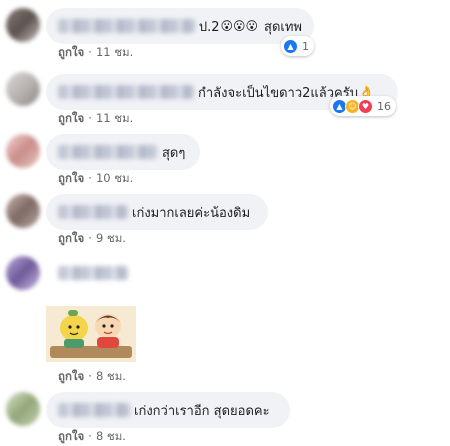  Describe the element at coordinates (365, 106) in the screenshot. I see `love-icon: ♥` at that location.